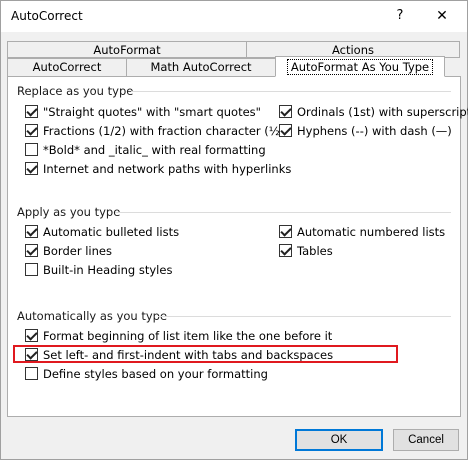  What do you see at coordinates (371, 231) in the screenshot?
I see `checkbox-label: Automatic numbered lists` at bounding box center [371, 231].